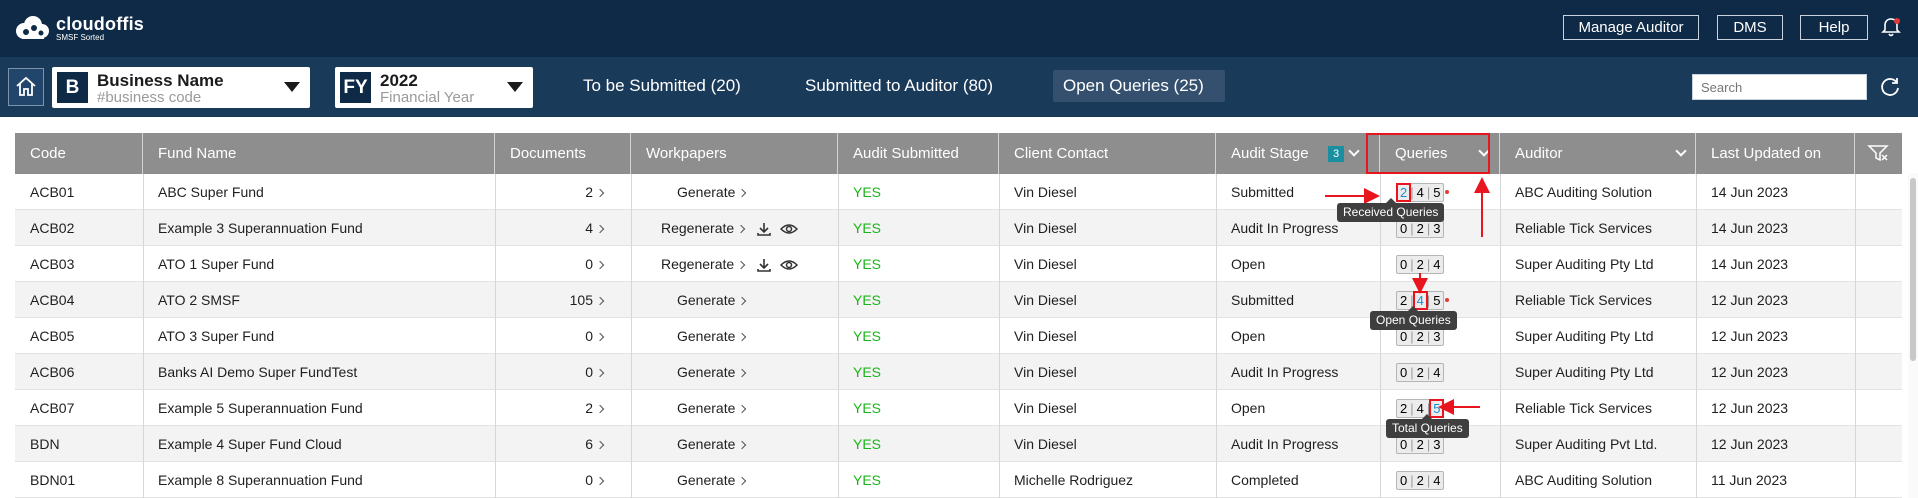  Describe the element at coordinates (1407, 296) in the screenshot. I see `annotation-arrows` at that location.